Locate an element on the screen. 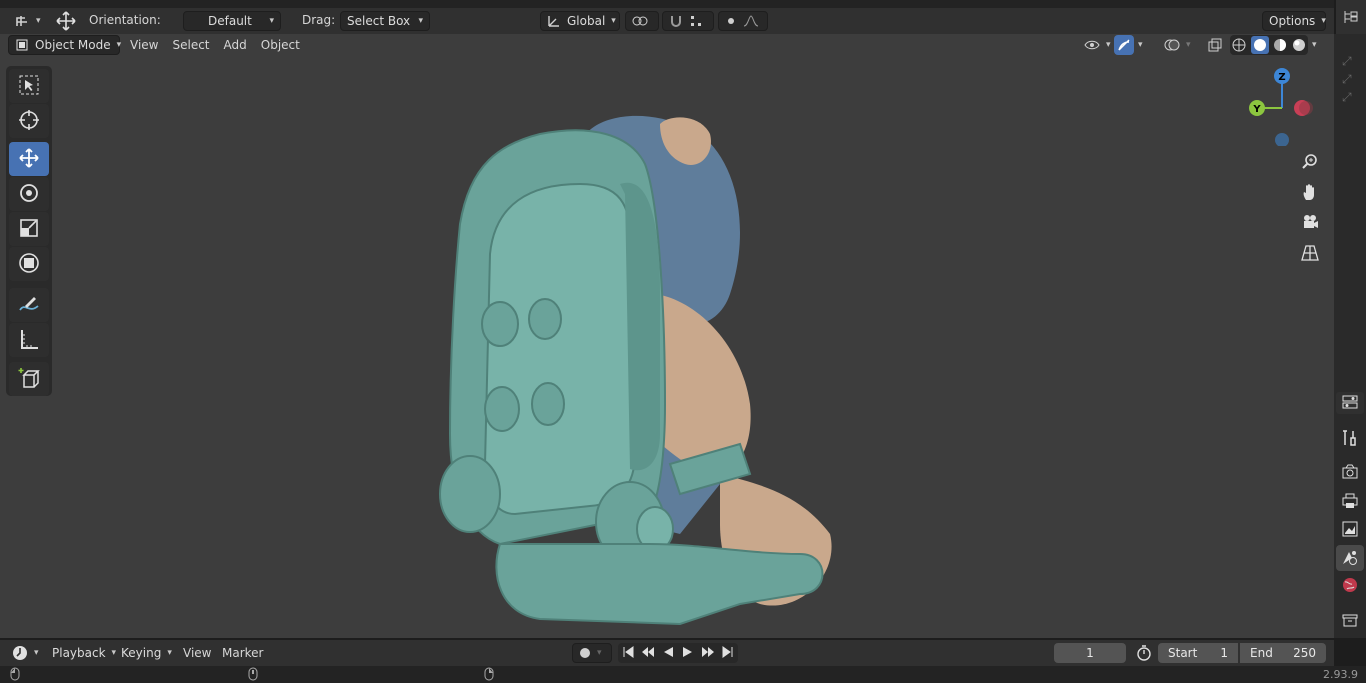 The width and height of the screenshot is (1366, 683). orientation-dropdown: Default ▾ is located at coordinates (232, 21).